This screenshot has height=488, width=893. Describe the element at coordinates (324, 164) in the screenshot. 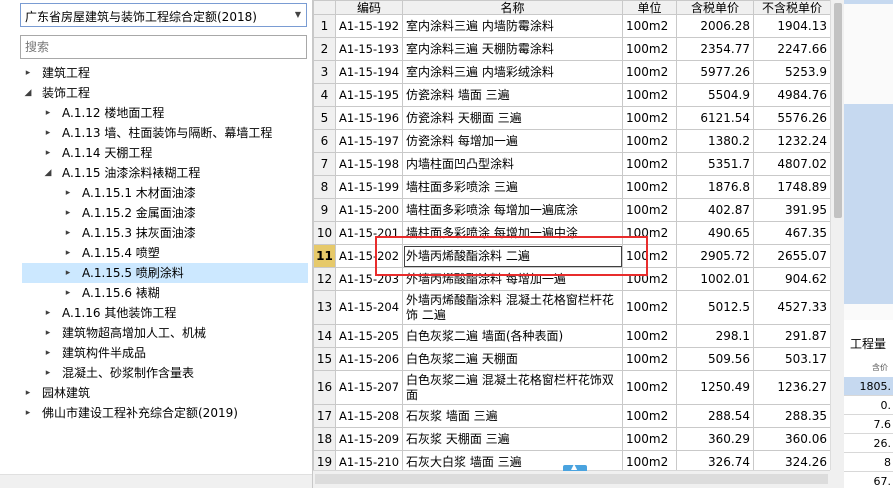

I see `row-number: 7` at that location.